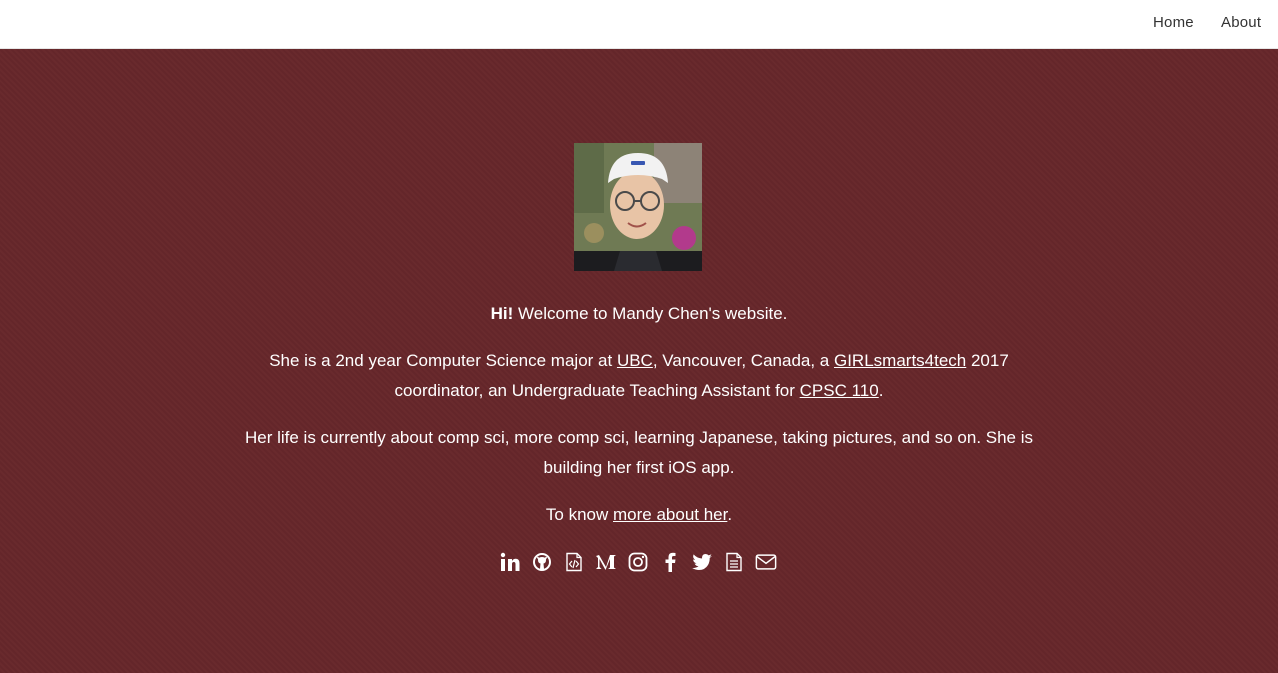  Describe the element at coordinates (650, 313) in the screenshot. I see `greeting-text: Welcome to Mandy Chen's website.` at that location.